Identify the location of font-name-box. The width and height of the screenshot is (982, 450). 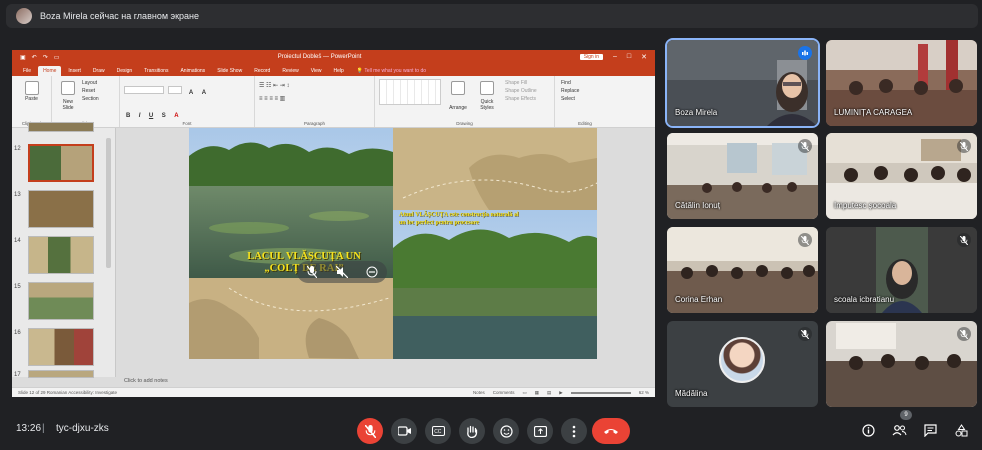
(144, 90).